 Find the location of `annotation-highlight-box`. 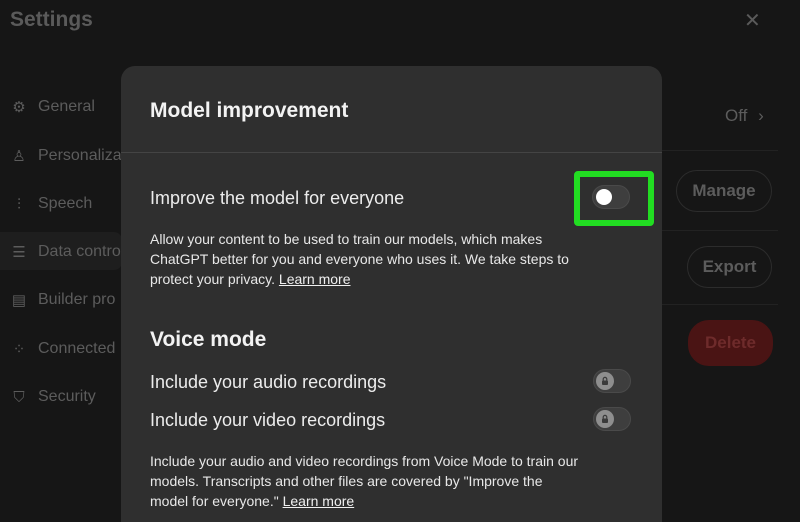

annotation-highlight-box is located at coordinates (614, 198).